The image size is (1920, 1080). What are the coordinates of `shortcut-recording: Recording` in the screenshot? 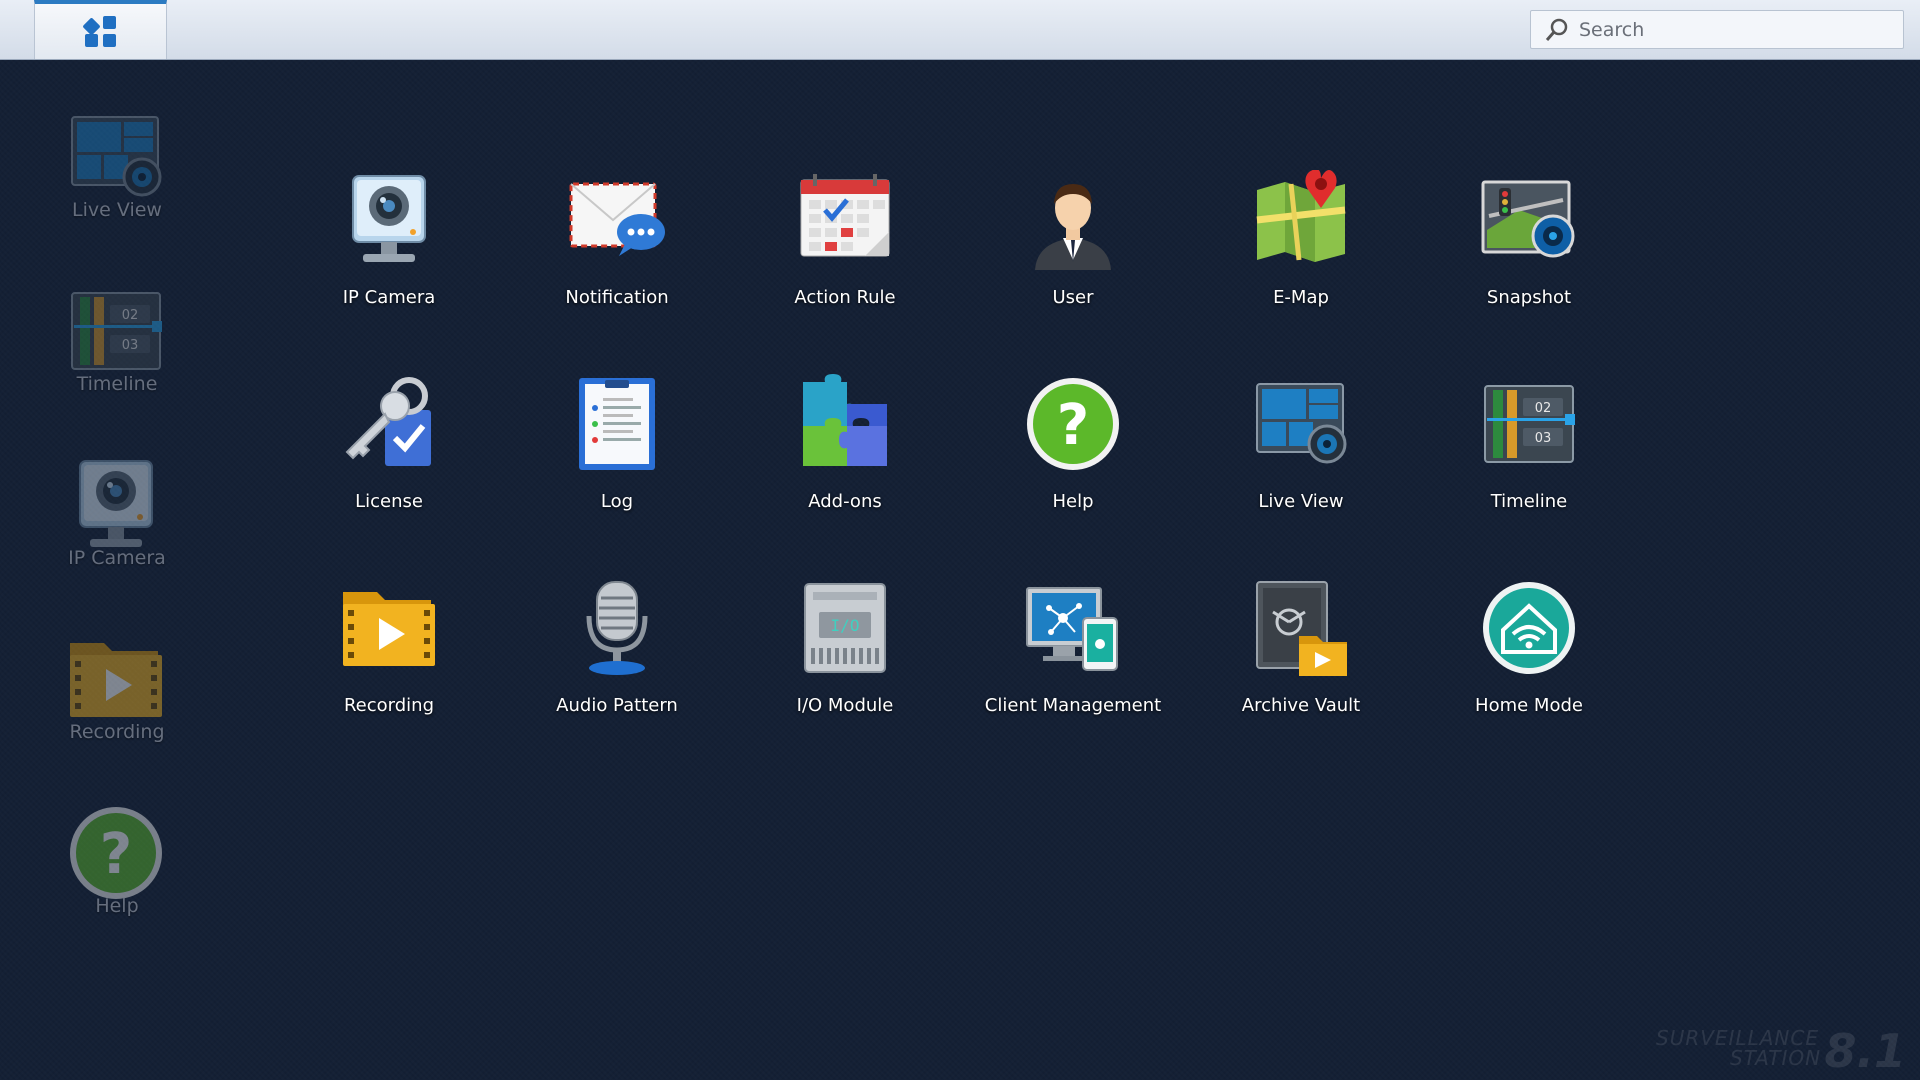 It's located at (117, 709).